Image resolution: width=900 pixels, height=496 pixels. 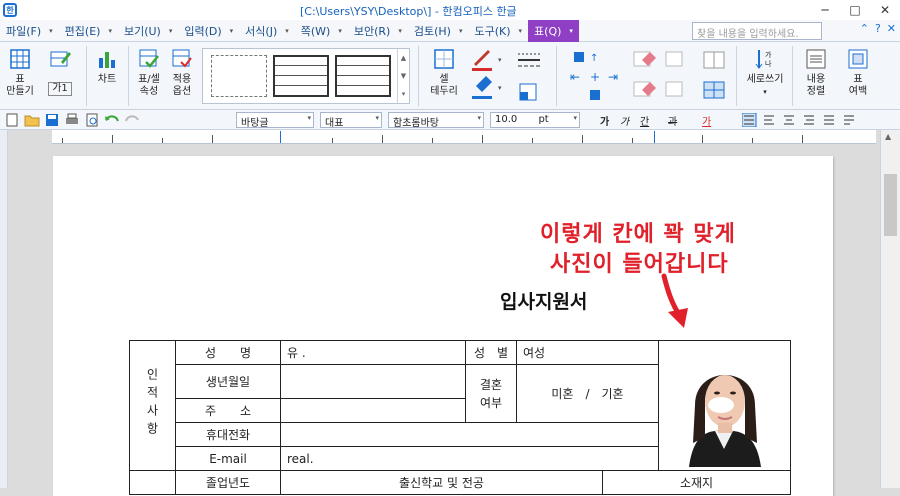 I want to click on cell-border-icon, so click(x=444, y=59).